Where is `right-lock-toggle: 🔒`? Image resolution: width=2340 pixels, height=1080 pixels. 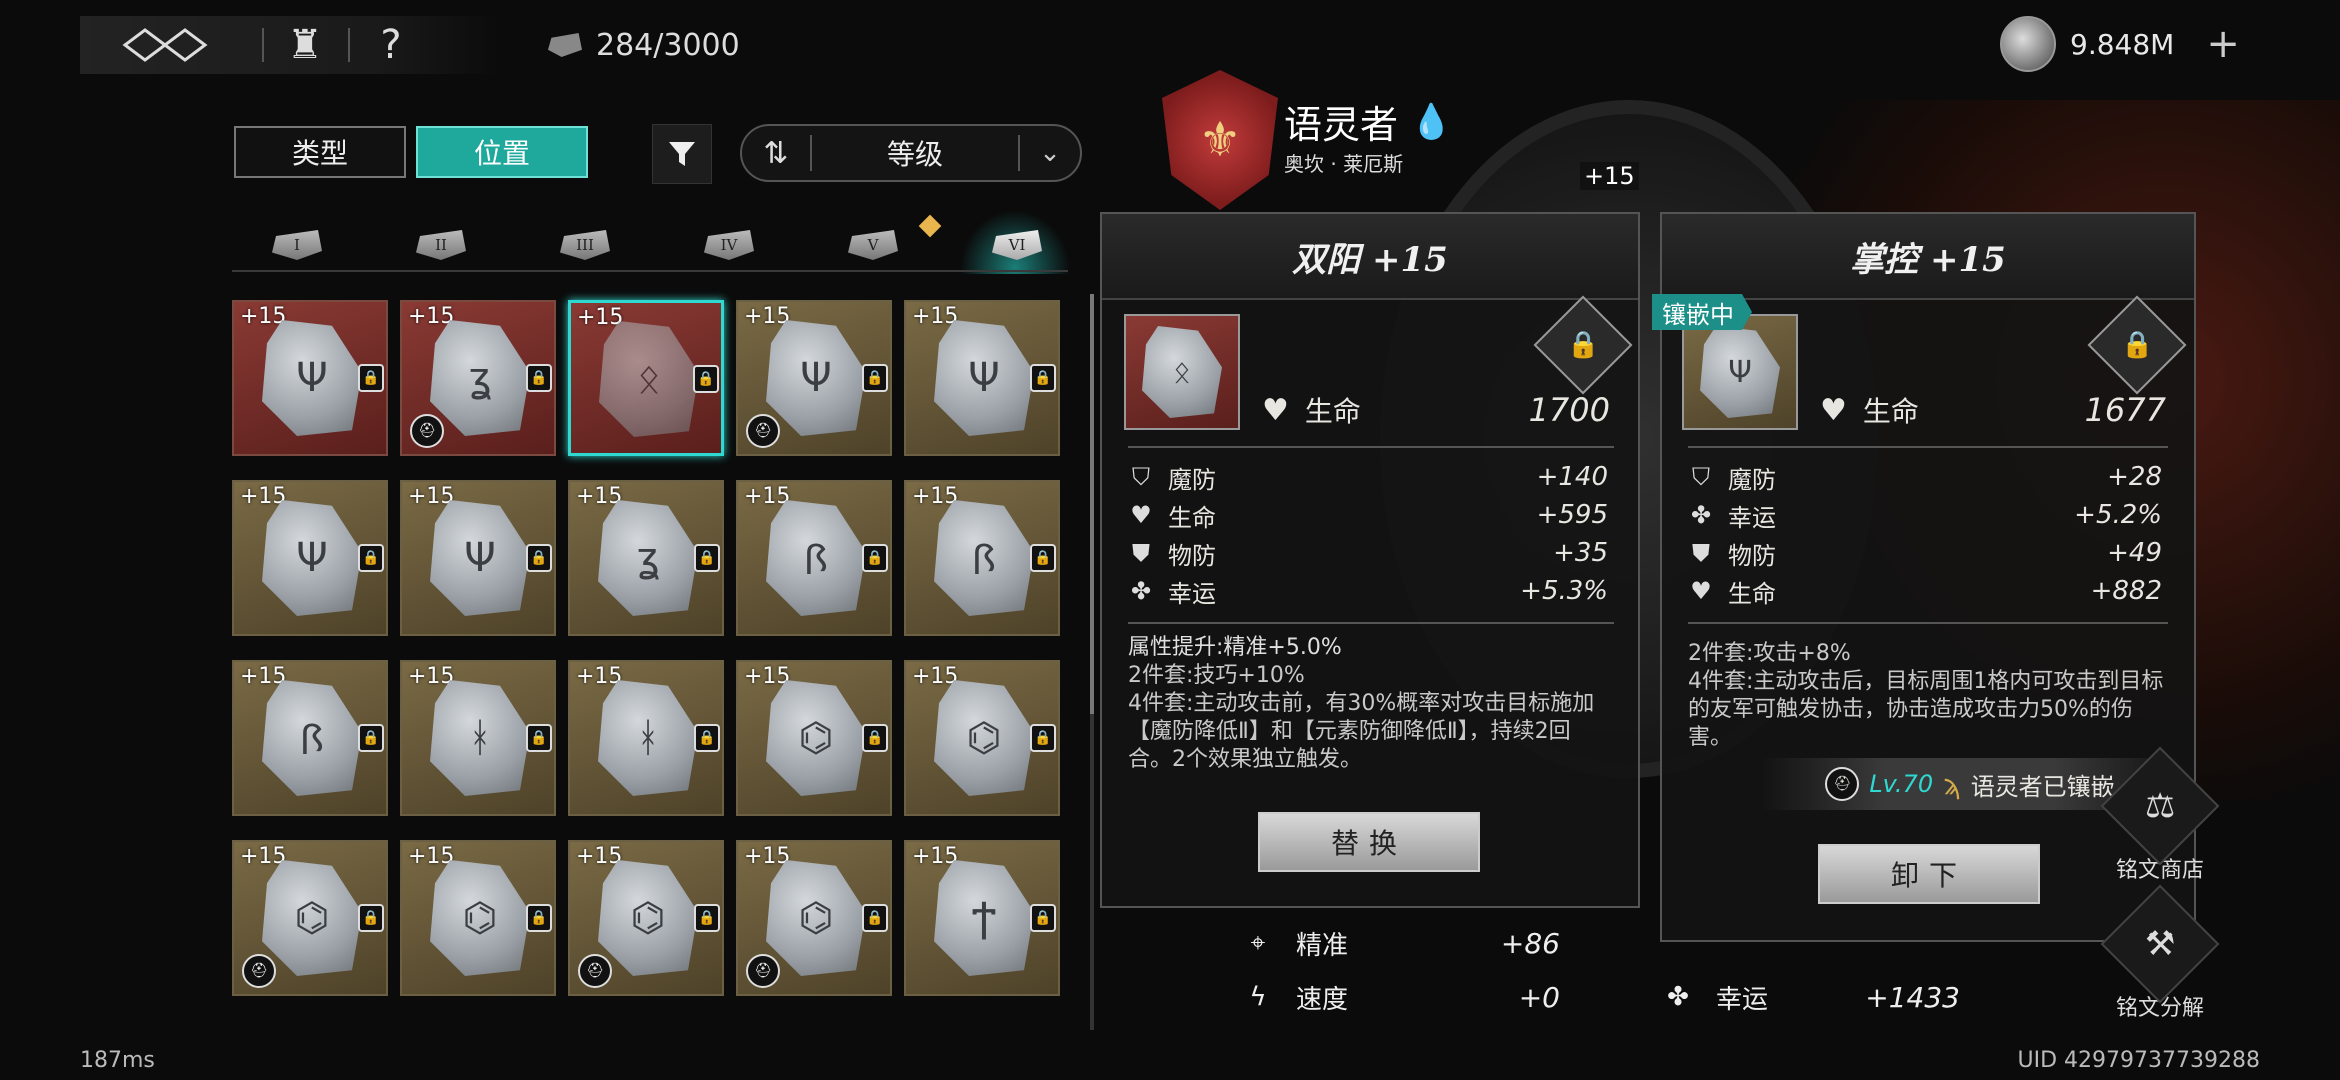 right-lock-toggle: 🔒 is located at coordinates (2137, 345).